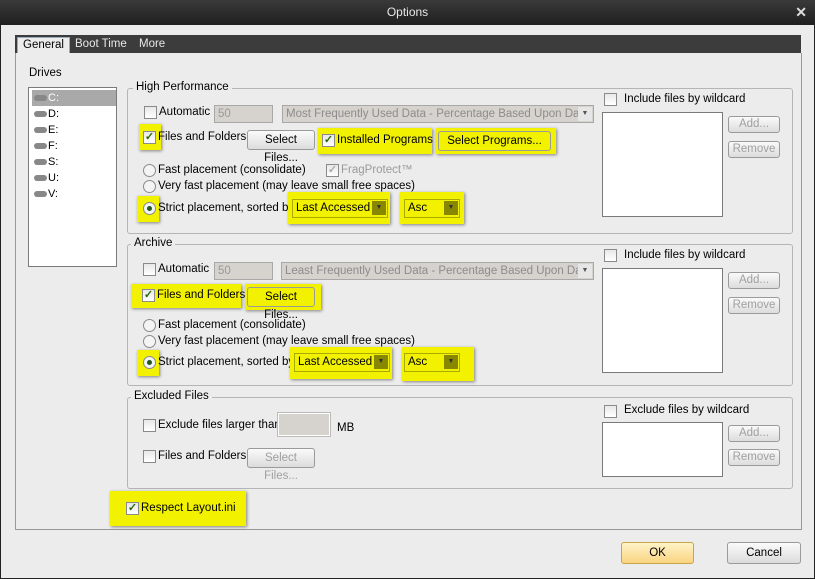 The image size is (815, 579). I want to click on drives-list: C: D: E: F: S: U: V:, so click(72, 177).